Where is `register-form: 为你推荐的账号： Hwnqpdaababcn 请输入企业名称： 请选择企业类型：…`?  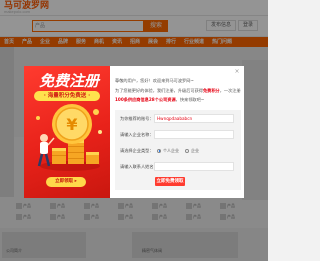 register-form: 为你推荐的账号： Hwnqpdaababcn 请输入企业名称： 请选择企业类型：… is located at coordinates (178, 150).